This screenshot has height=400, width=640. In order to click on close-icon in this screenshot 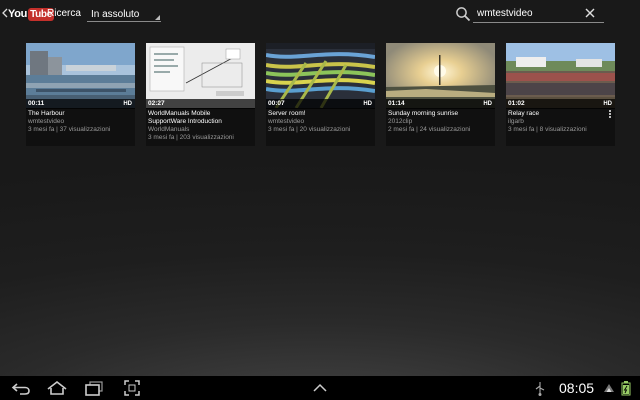, I will do `click(590, 13)`.